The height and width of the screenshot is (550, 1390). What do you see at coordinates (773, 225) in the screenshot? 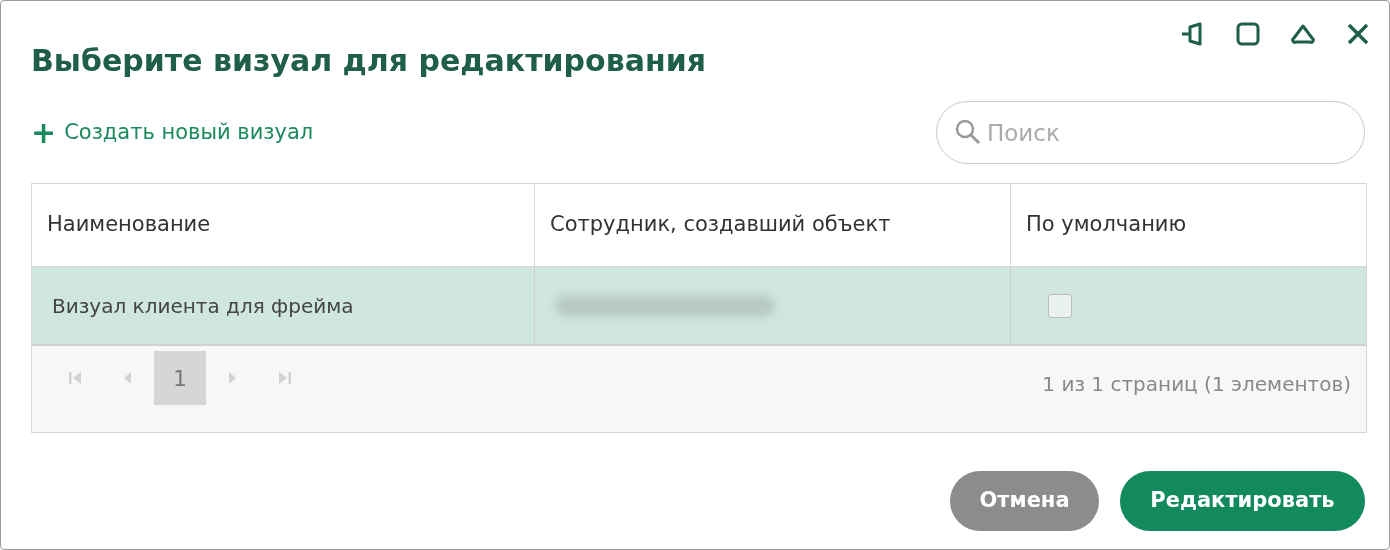
I see `column-header: Сотрудник, создавший объект` at bounding box center [773, 225].